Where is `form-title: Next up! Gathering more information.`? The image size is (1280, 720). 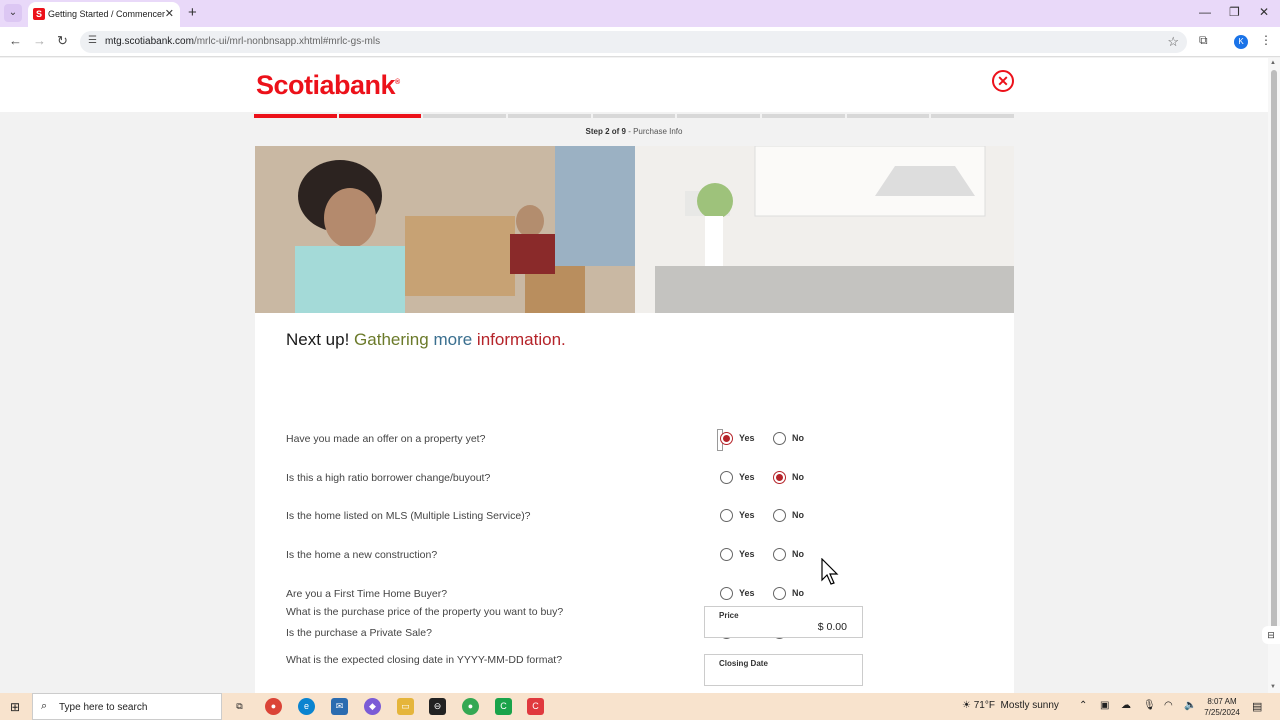 form-title: Next up! Gathering more information. is located at coordinates (426, 340).